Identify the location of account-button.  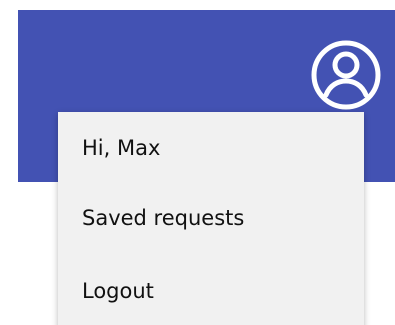
(346, 75).